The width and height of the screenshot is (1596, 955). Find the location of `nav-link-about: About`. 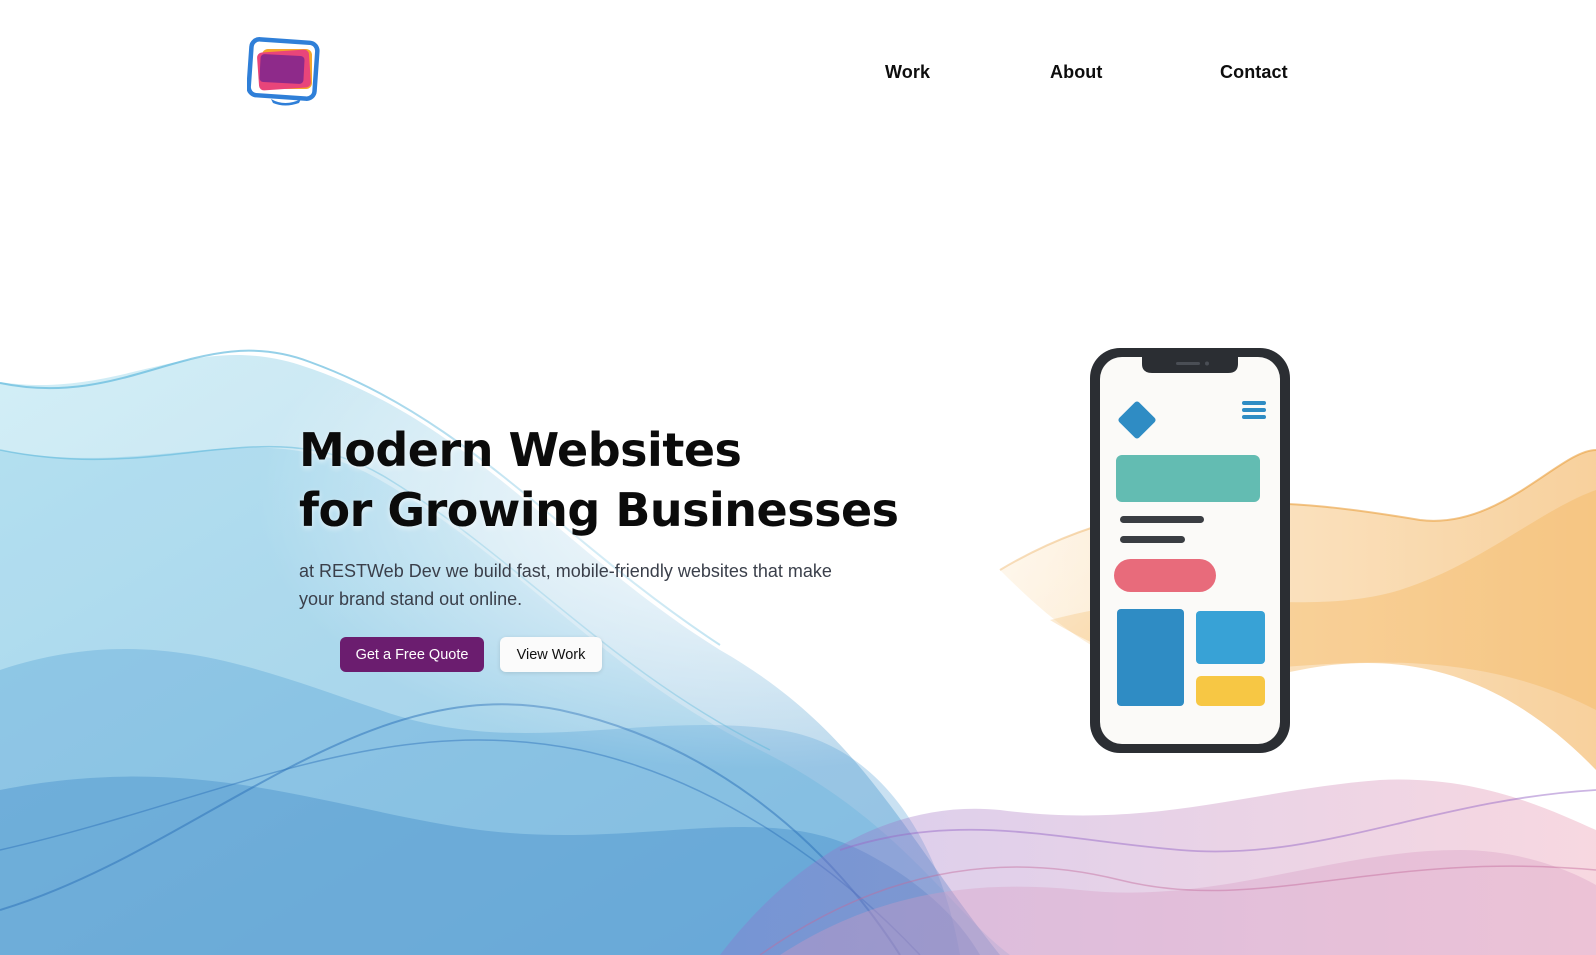

nav-link-about: About is located at coordinates (1076, 72).